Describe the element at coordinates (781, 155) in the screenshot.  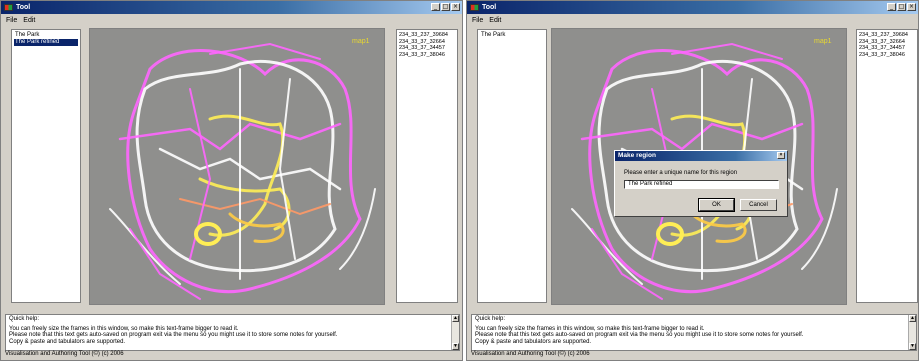
I see `dialog-close-button: ×` at that location.